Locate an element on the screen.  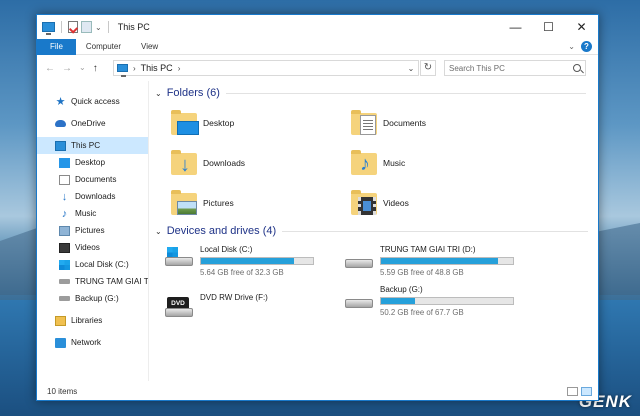
sidebar-item-music: ♪ Music is located at coordinates (92, 213).